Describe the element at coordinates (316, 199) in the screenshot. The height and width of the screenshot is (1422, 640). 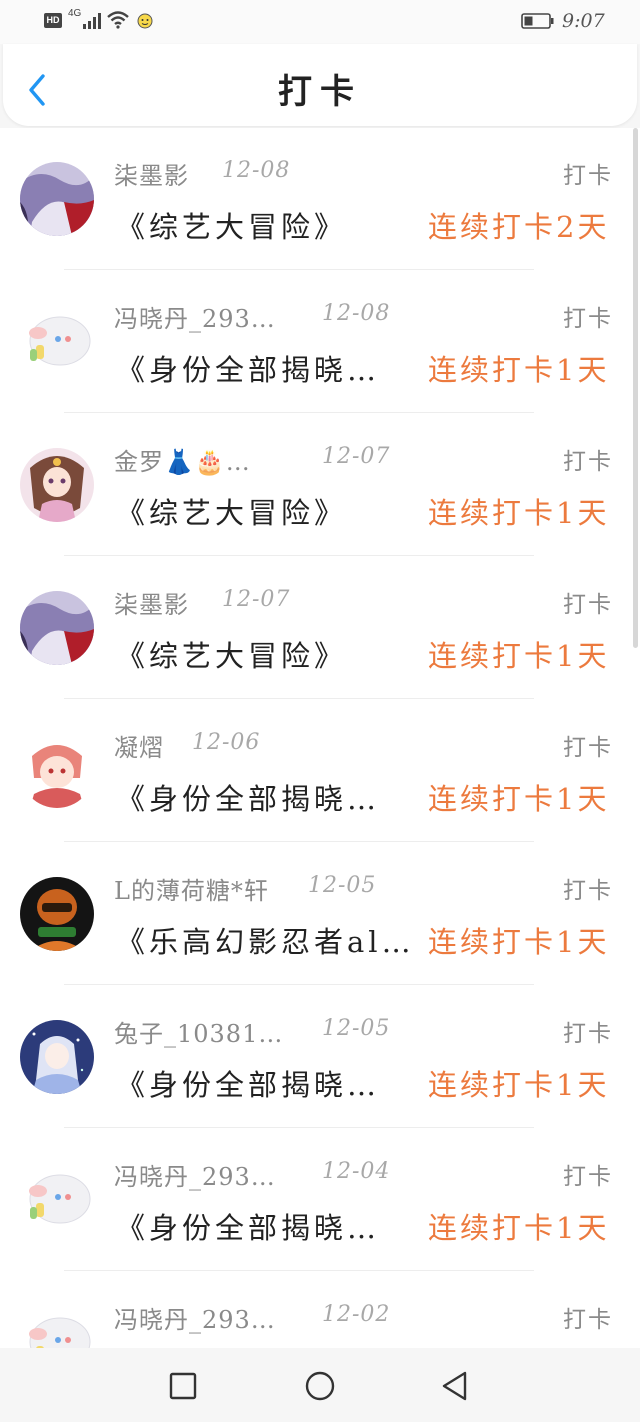
I see `checkin-row: 柒墨影 12-08 打卡 《综艺大冒险》 连续打卡2天` at that location.